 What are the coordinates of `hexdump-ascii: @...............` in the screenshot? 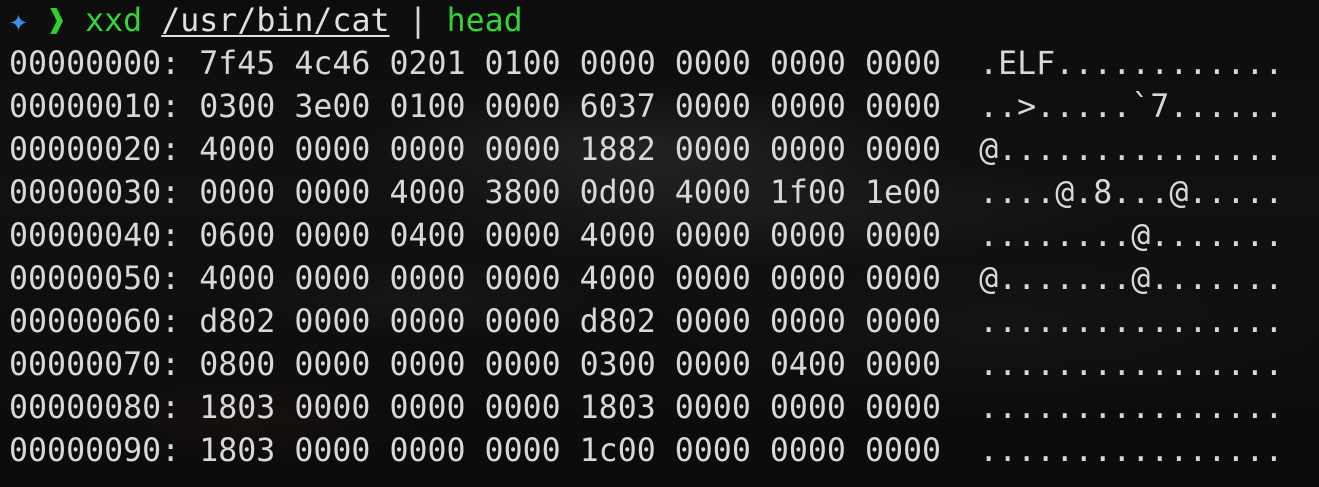 It's located at (1131, 150).